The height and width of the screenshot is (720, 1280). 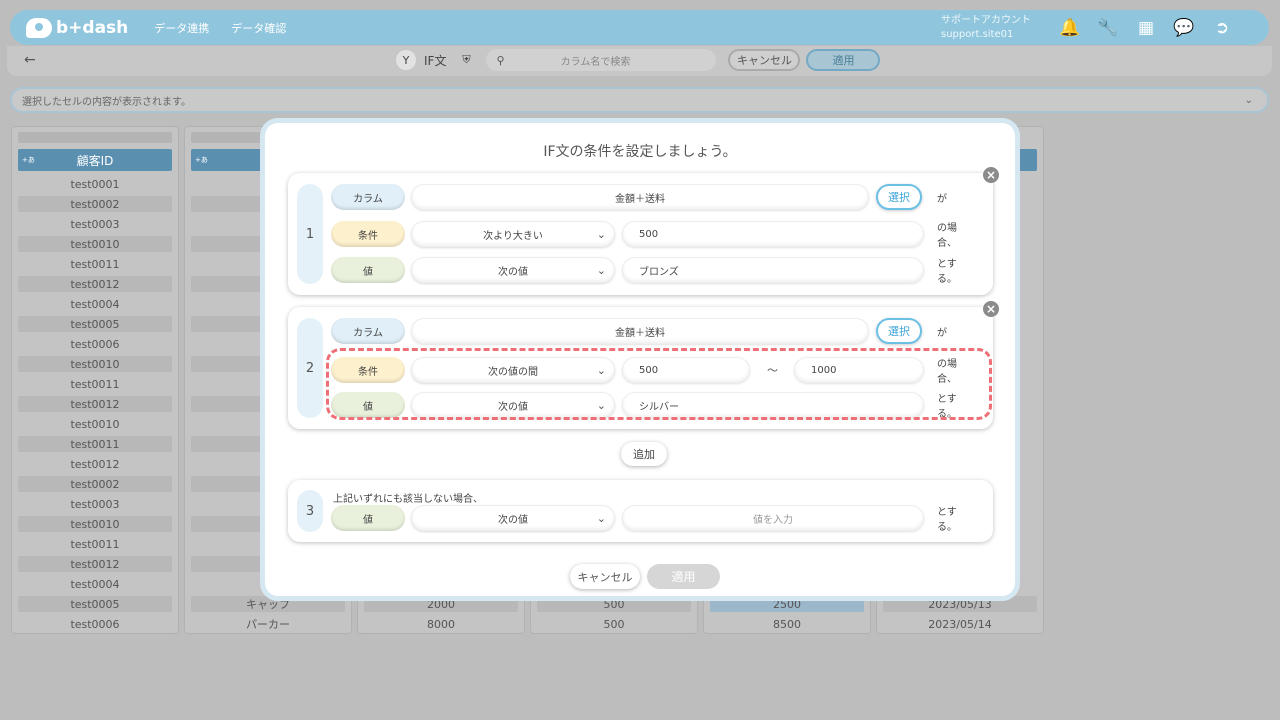 What do you see at coordinates (773, 270) in the screenshot?
I see `value-input: ブロンズ` at bounding box center [773, 270].